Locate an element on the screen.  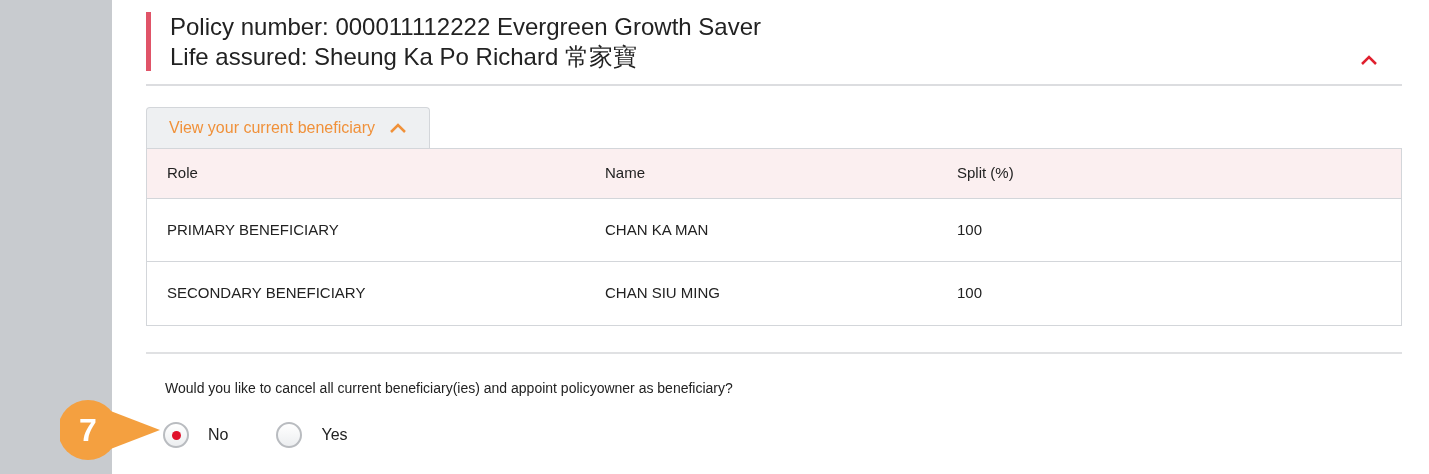
column-header: Split (%) is located at coordinates (986, 173).